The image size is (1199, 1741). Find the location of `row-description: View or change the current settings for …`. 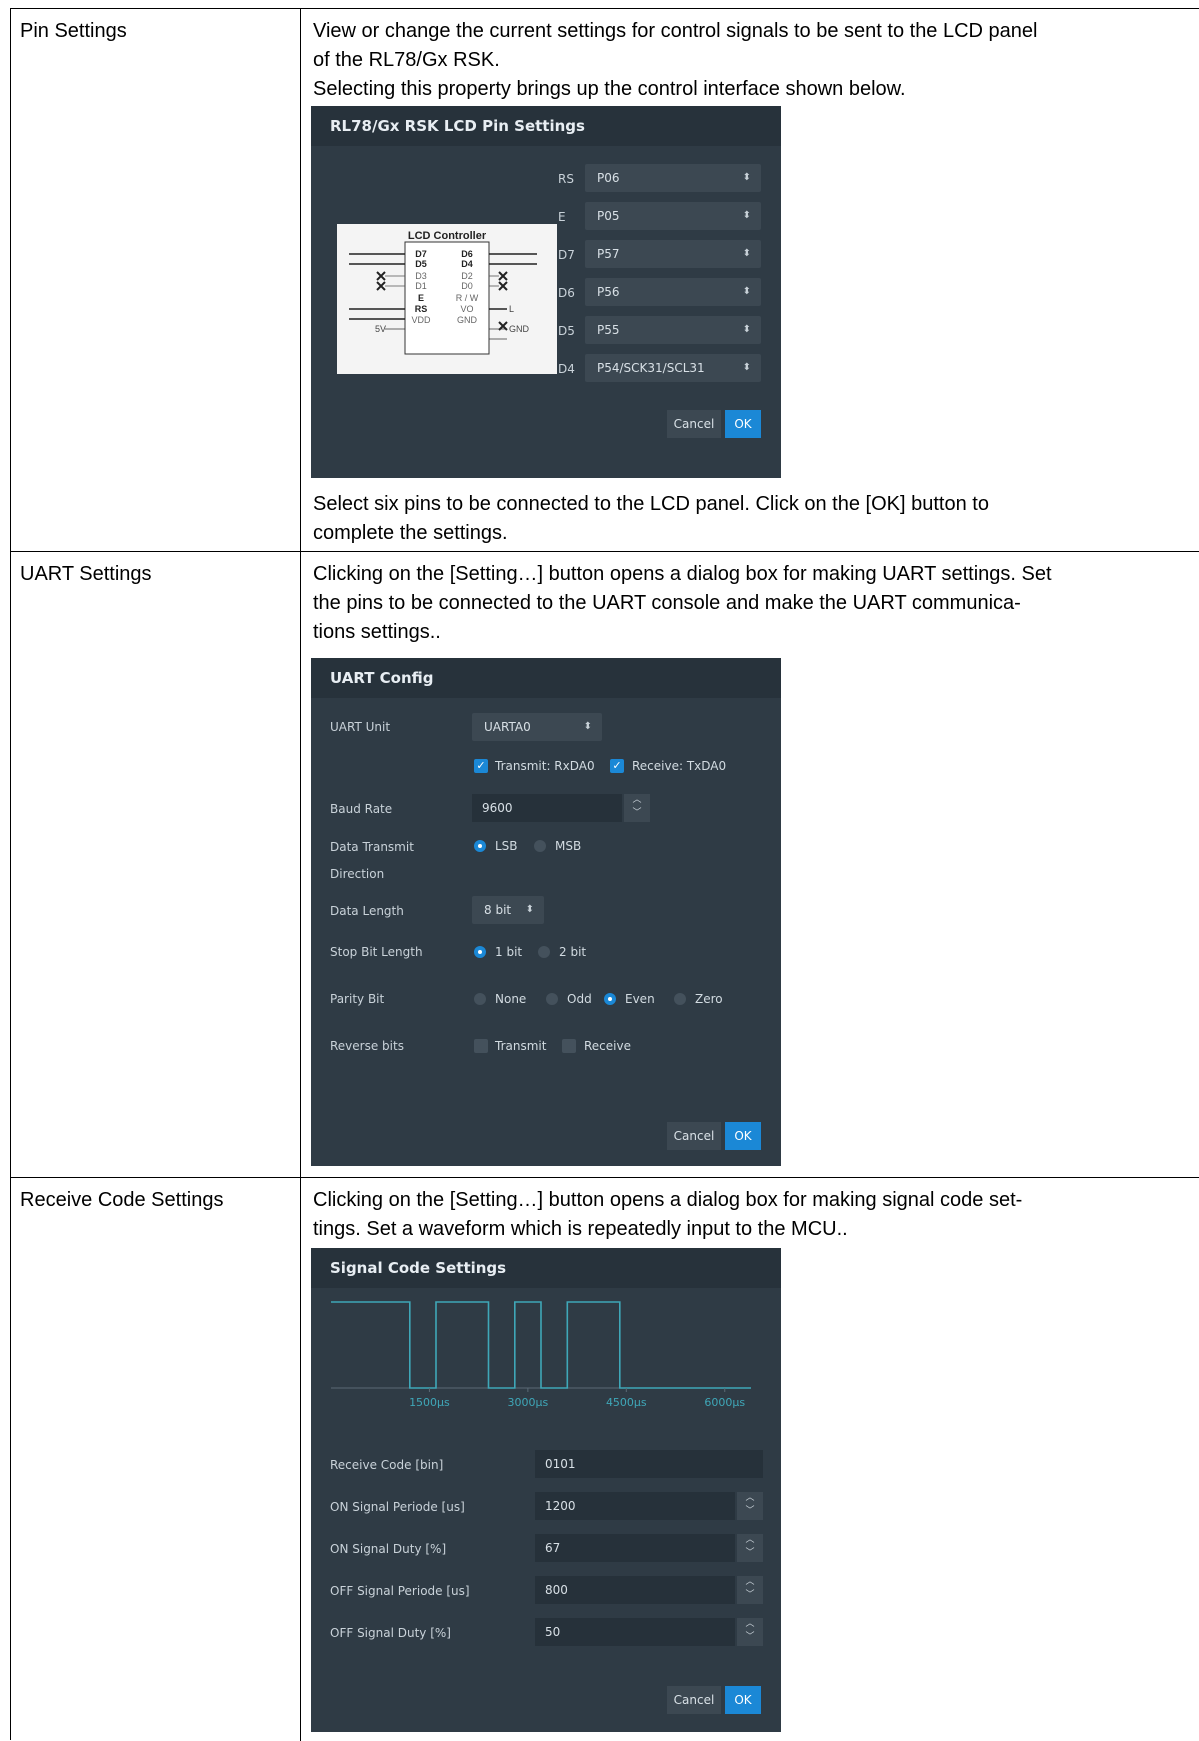

row-description: View or change the current settings for … is located at coordinates (675, 60).